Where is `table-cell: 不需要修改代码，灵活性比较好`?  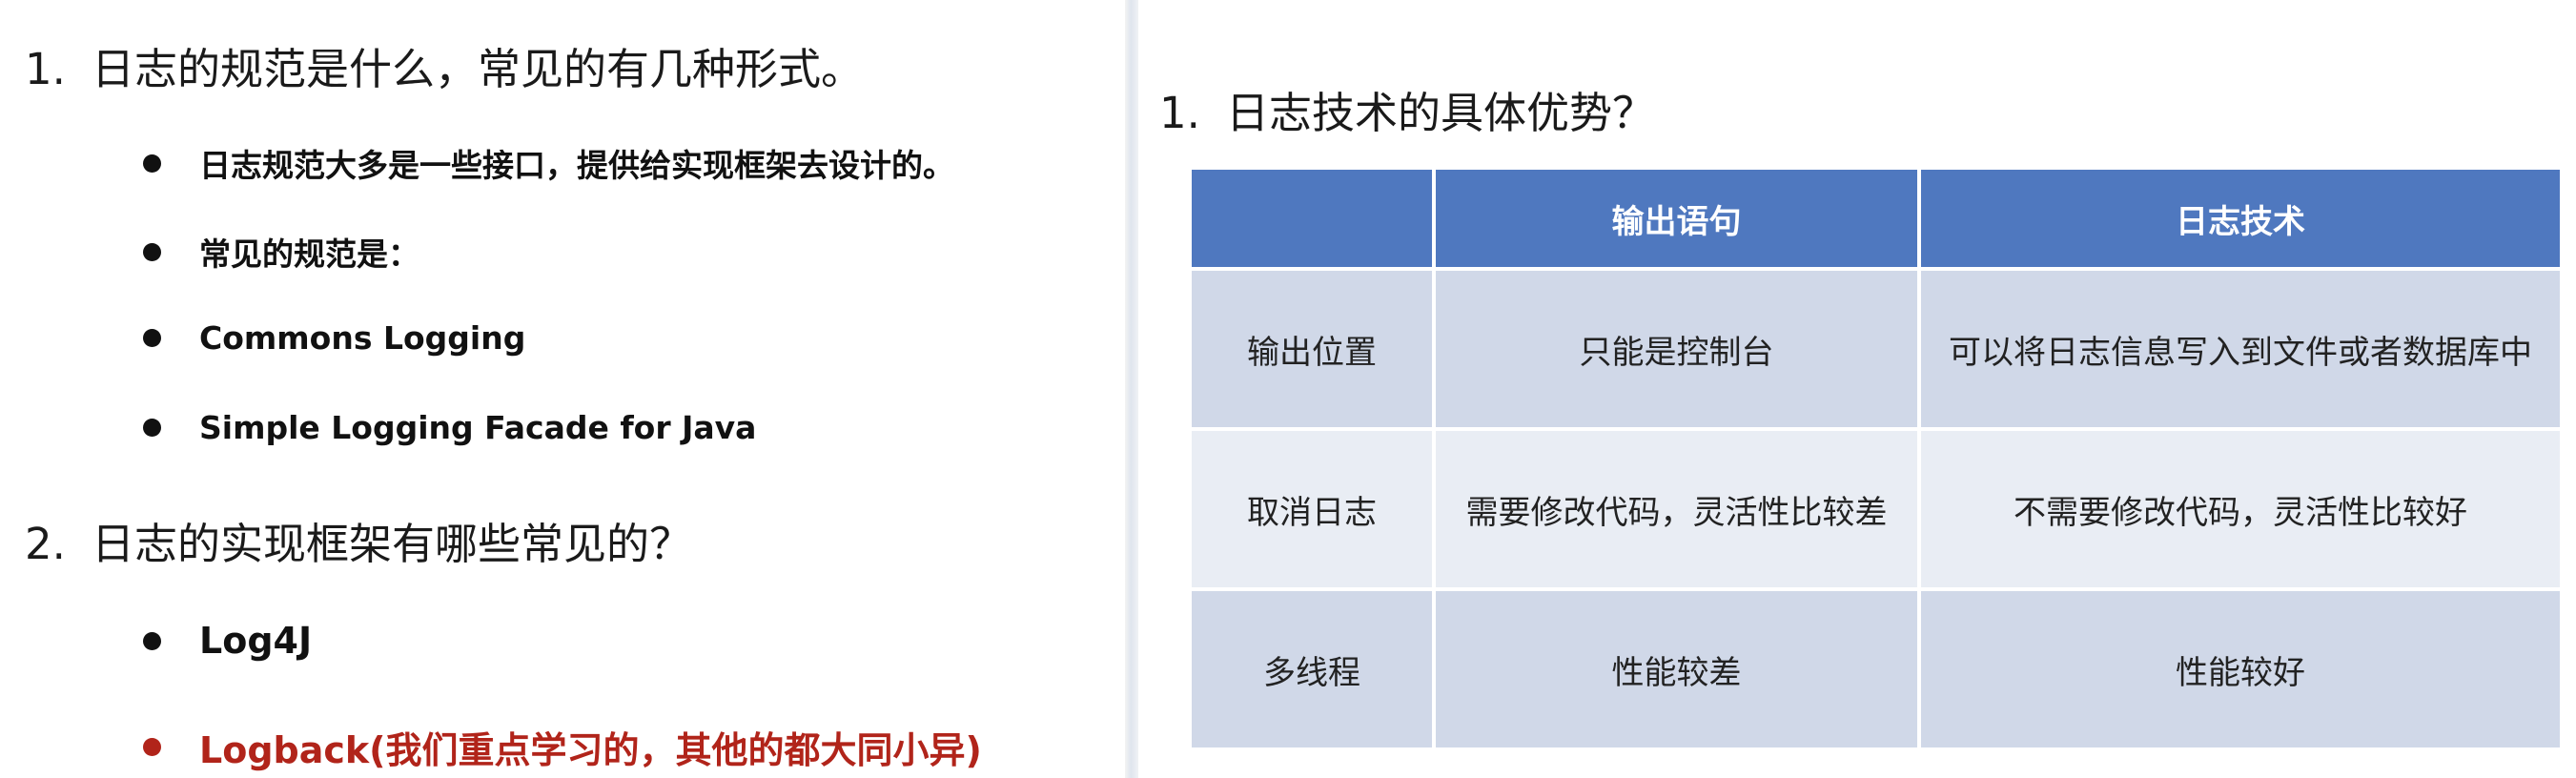
table-cell: 不需要修改代码，灵活性比较好 is located at coordinates (2240, 509).